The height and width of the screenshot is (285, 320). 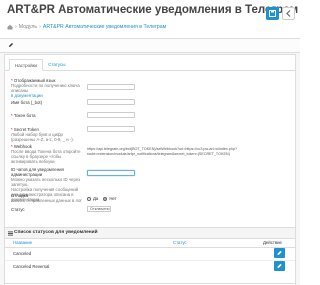 What do you see at coordinates (56, 232) in the screenshot?
I see `statuses-panel-title: Список статусов для уведомлений` at bounding box center [56, 232].